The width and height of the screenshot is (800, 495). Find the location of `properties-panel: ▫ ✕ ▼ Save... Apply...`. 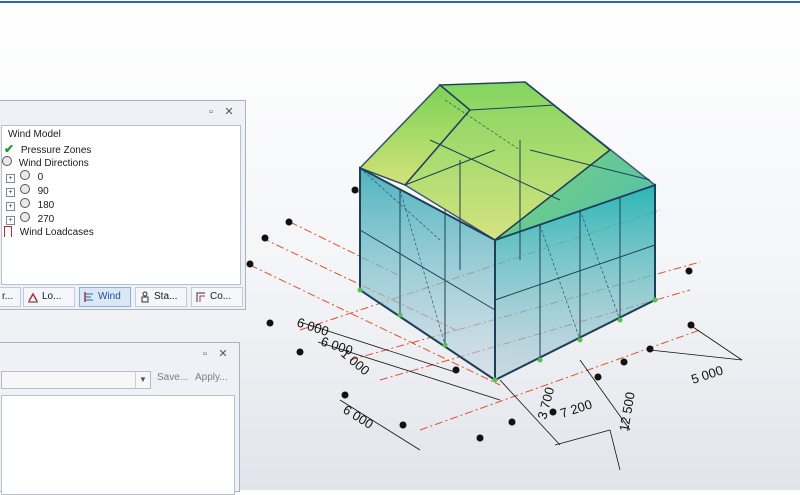

properties-panel: ▫ ✕ ▼ Save... Apply... is located at coordinates (120, 418).